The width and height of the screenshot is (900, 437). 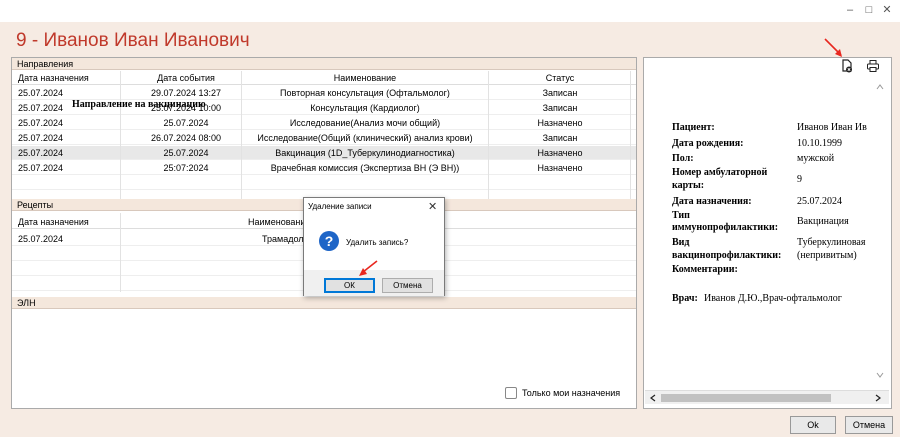 What do you see at coordinates (511, 393) in the screenshot?
I see `only-mine-checkbox` at bounding box center [511, 393].